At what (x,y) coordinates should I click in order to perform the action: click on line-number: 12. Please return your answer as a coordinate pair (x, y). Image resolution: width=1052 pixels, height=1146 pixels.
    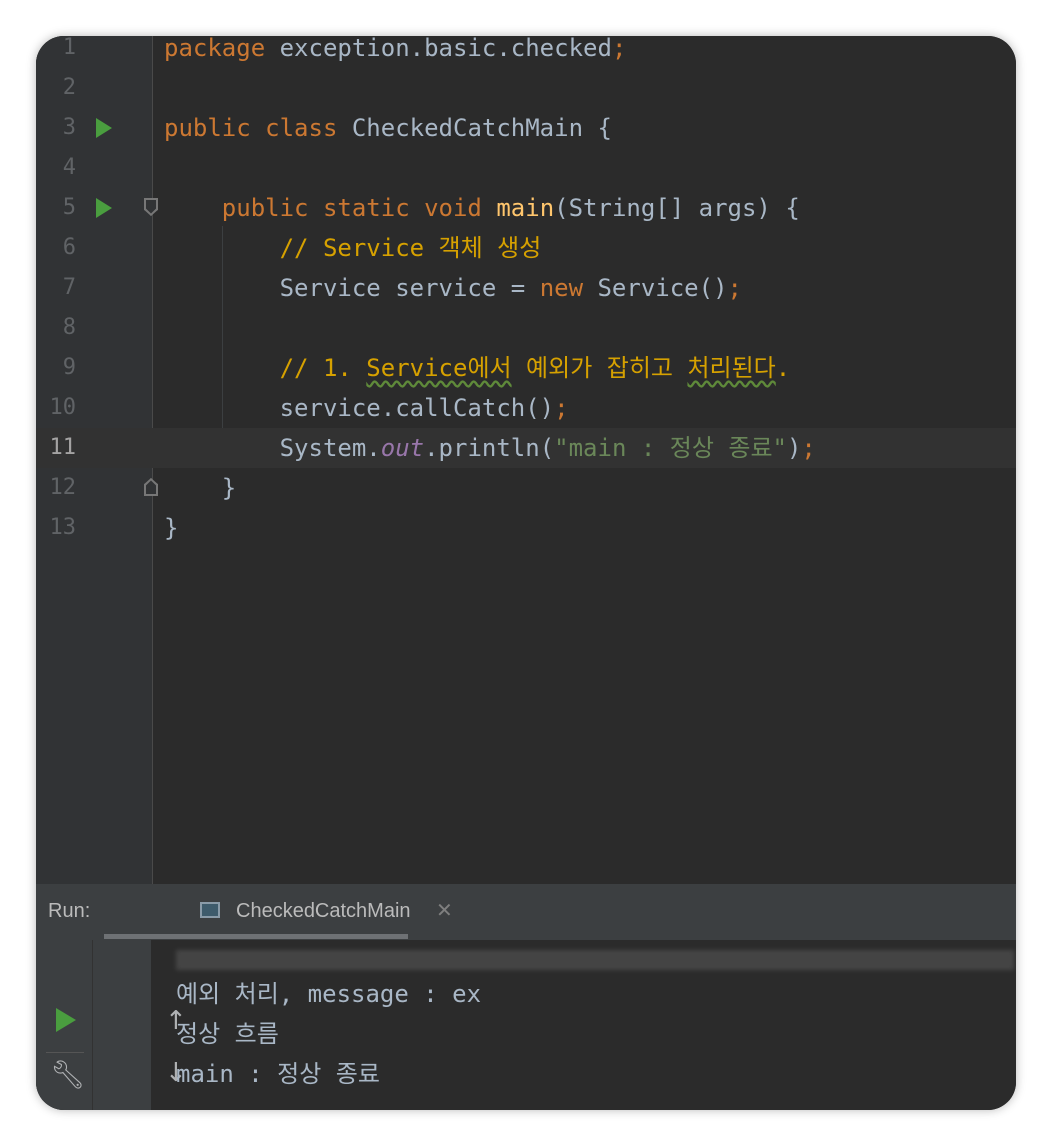
    Looking at the image, I should click on (63, 487).